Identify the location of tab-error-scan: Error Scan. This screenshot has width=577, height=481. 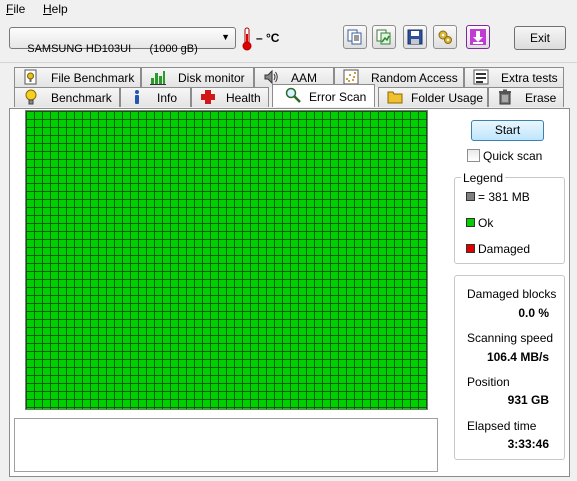
(323, 95).